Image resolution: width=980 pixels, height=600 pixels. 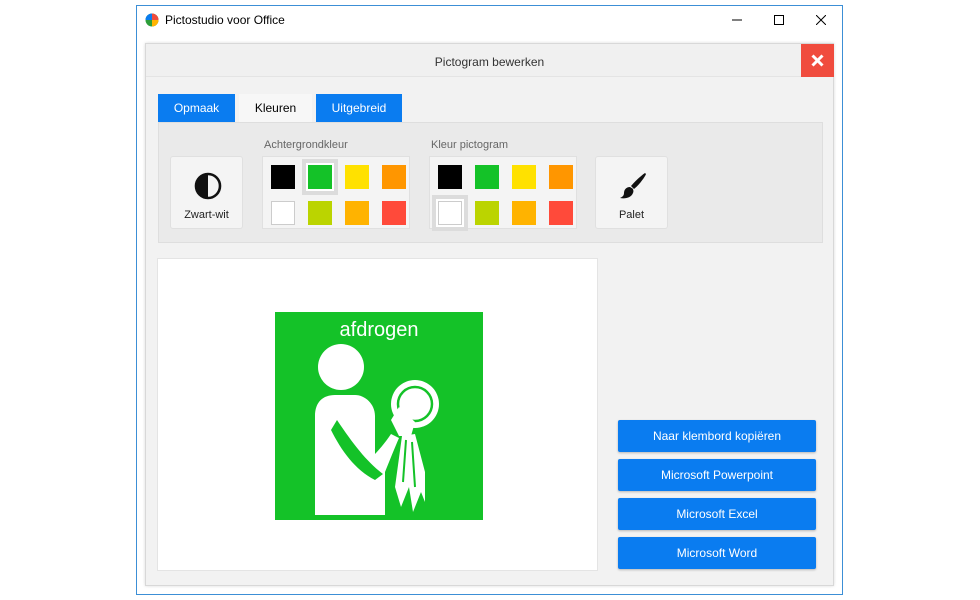 What do you see at coordinates (503, 193) in the screenshot?
I see `picto-swatch-grid` at bounding box center [503, 193].